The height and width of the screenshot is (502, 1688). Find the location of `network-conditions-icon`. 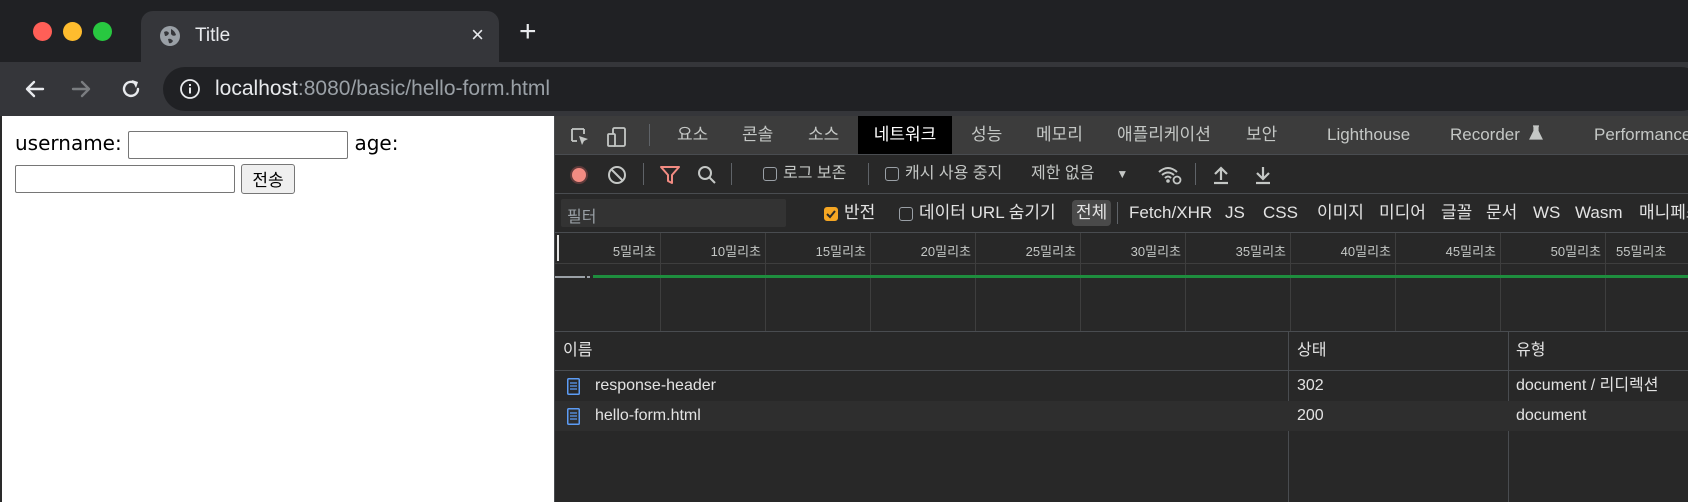

network-conditions-icon is located at coordinates (1170, 175).